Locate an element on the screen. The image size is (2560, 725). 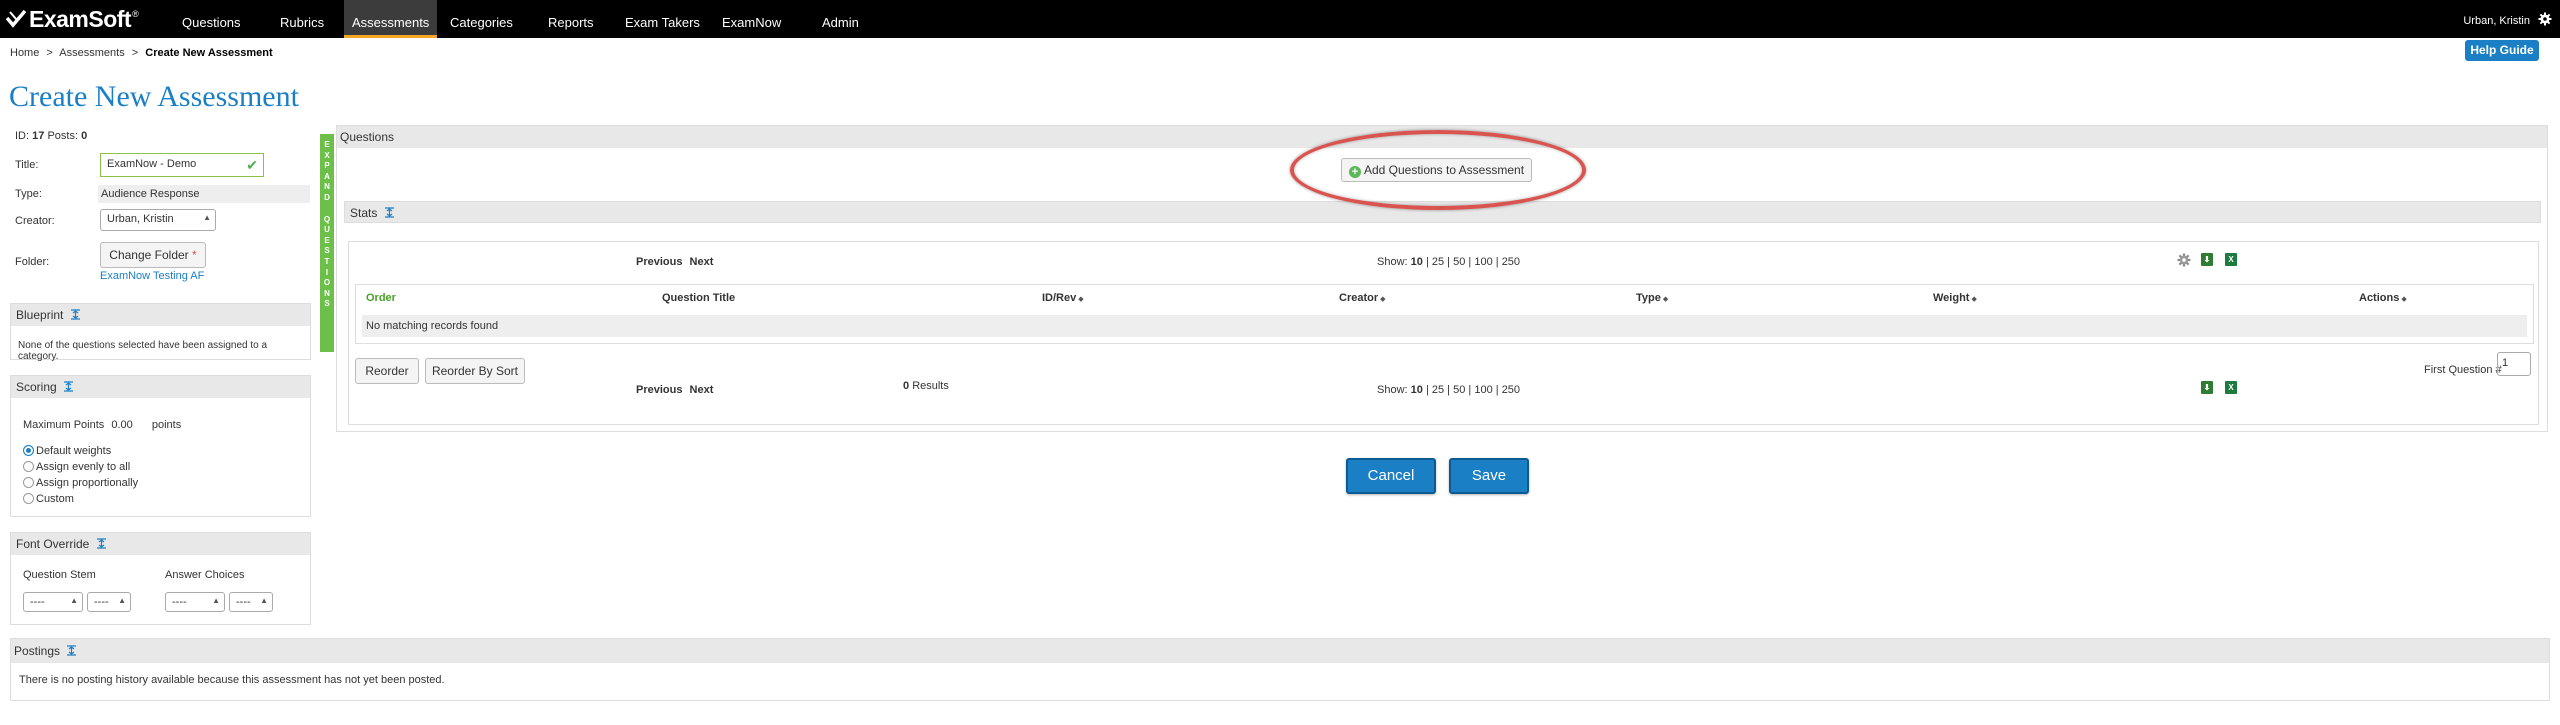
nav-exam-takers: Exam Takers is located at coordinates (662, 19).